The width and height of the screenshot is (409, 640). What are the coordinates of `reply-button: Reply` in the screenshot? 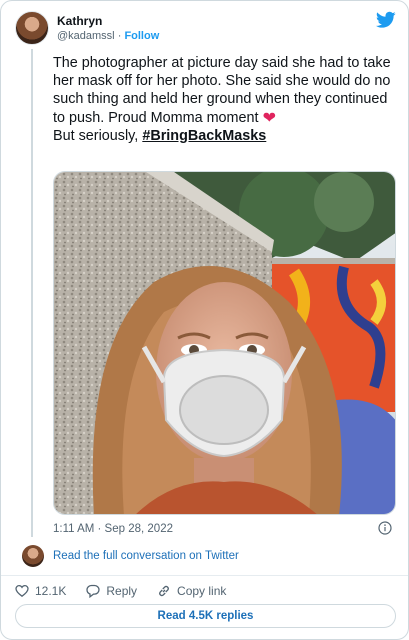 It's located at (111, 591).